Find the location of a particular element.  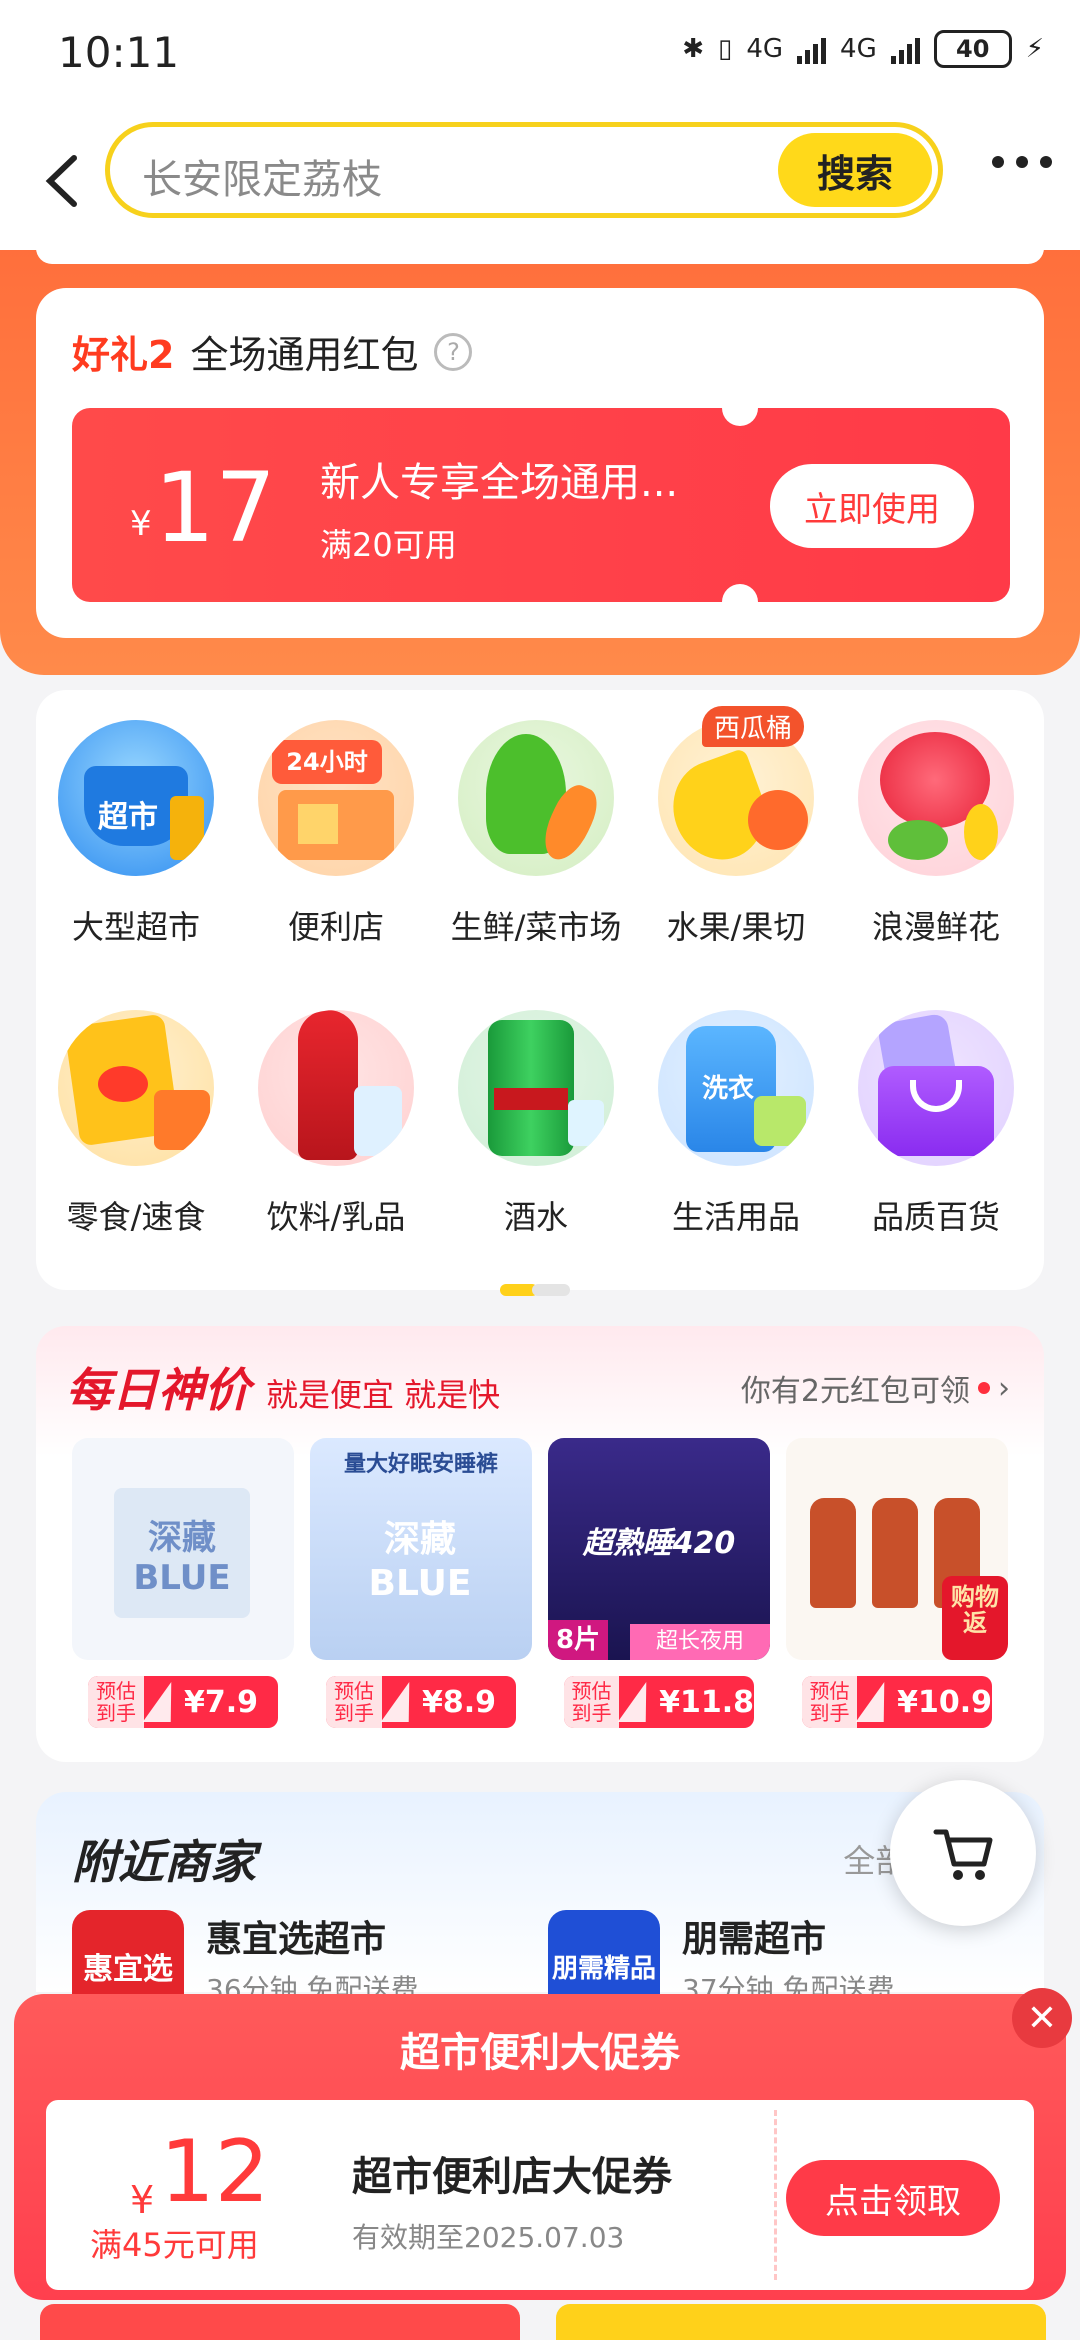

vibrate-icon: ▯ is located at coordinates (725, 49).